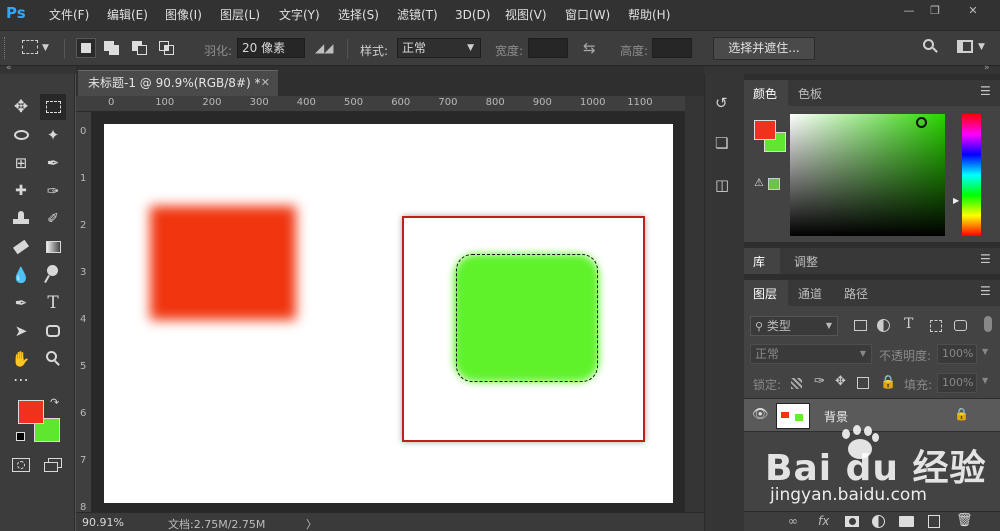 This screenshot has width=1000, height=531. I want to click on layer-filter-select: ⚲ 类型 ▼, so click(794, 326).